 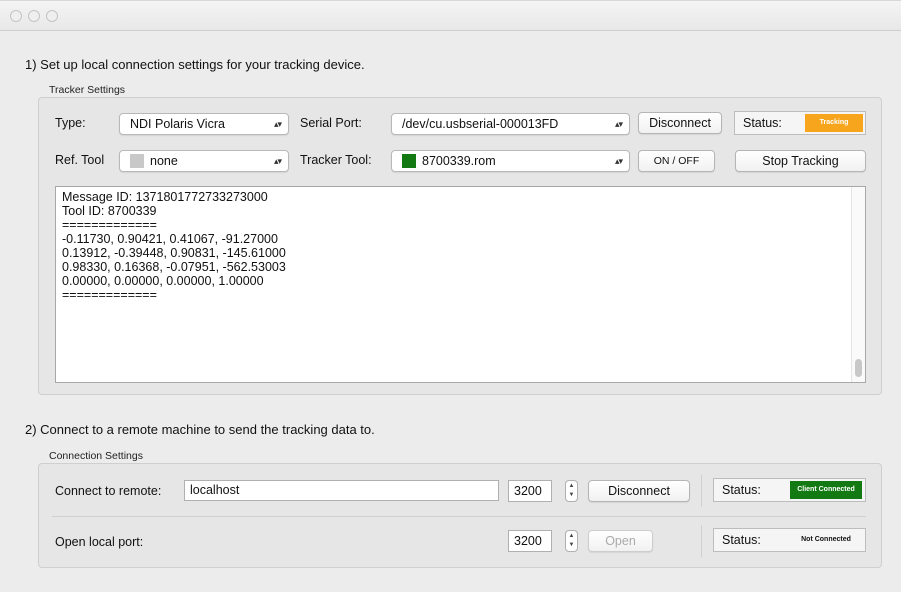 What do you see at coordinates (834, 123) in the screenshot?
I see `tracker-status-indicator: Tracking` at bounding box center [834, 123].